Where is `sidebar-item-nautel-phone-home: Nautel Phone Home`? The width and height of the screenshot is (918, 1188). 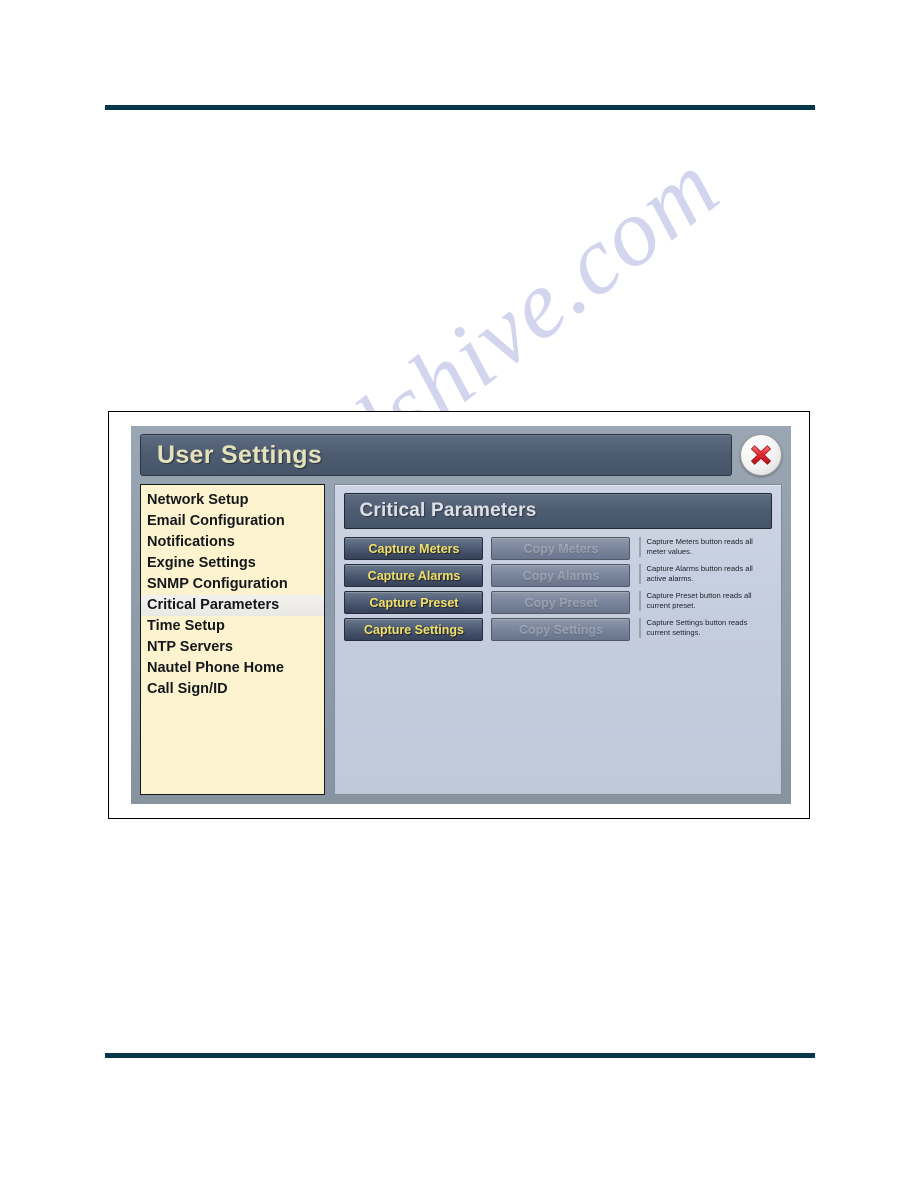 sidebar-item-nautel-phone-home: Nautel Phone Home is located at coordinates (232, 668).